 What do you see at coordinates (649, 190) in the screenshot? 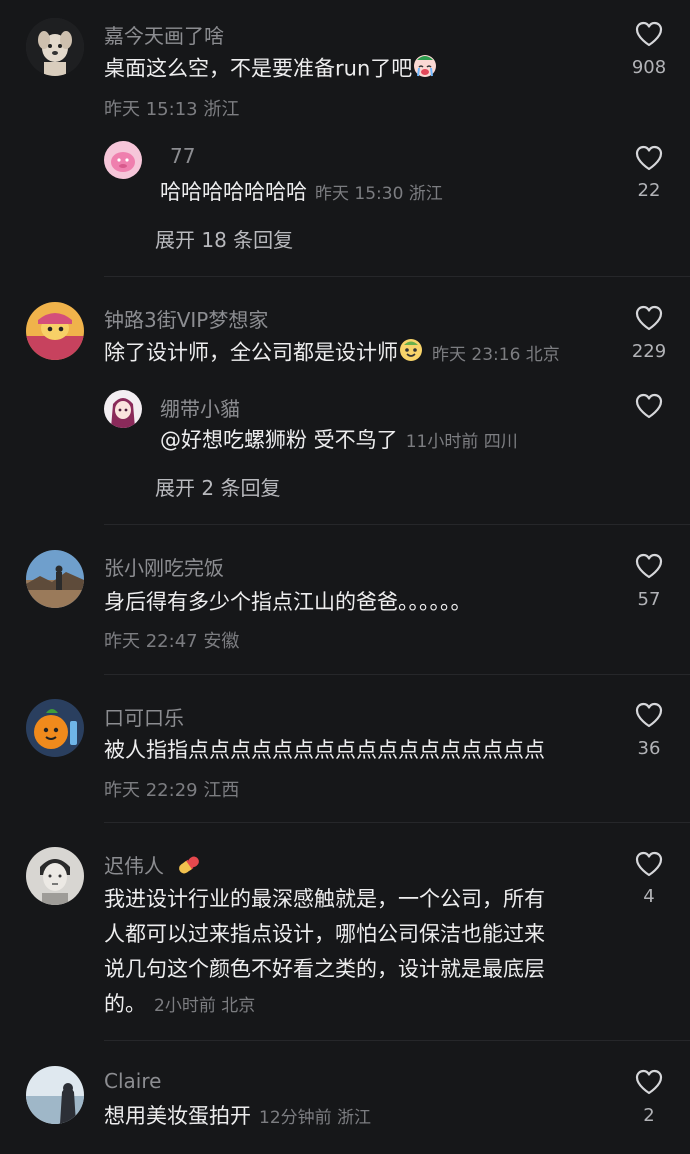
I see `reply-like-count: 22` at bounding box center [649, 190].